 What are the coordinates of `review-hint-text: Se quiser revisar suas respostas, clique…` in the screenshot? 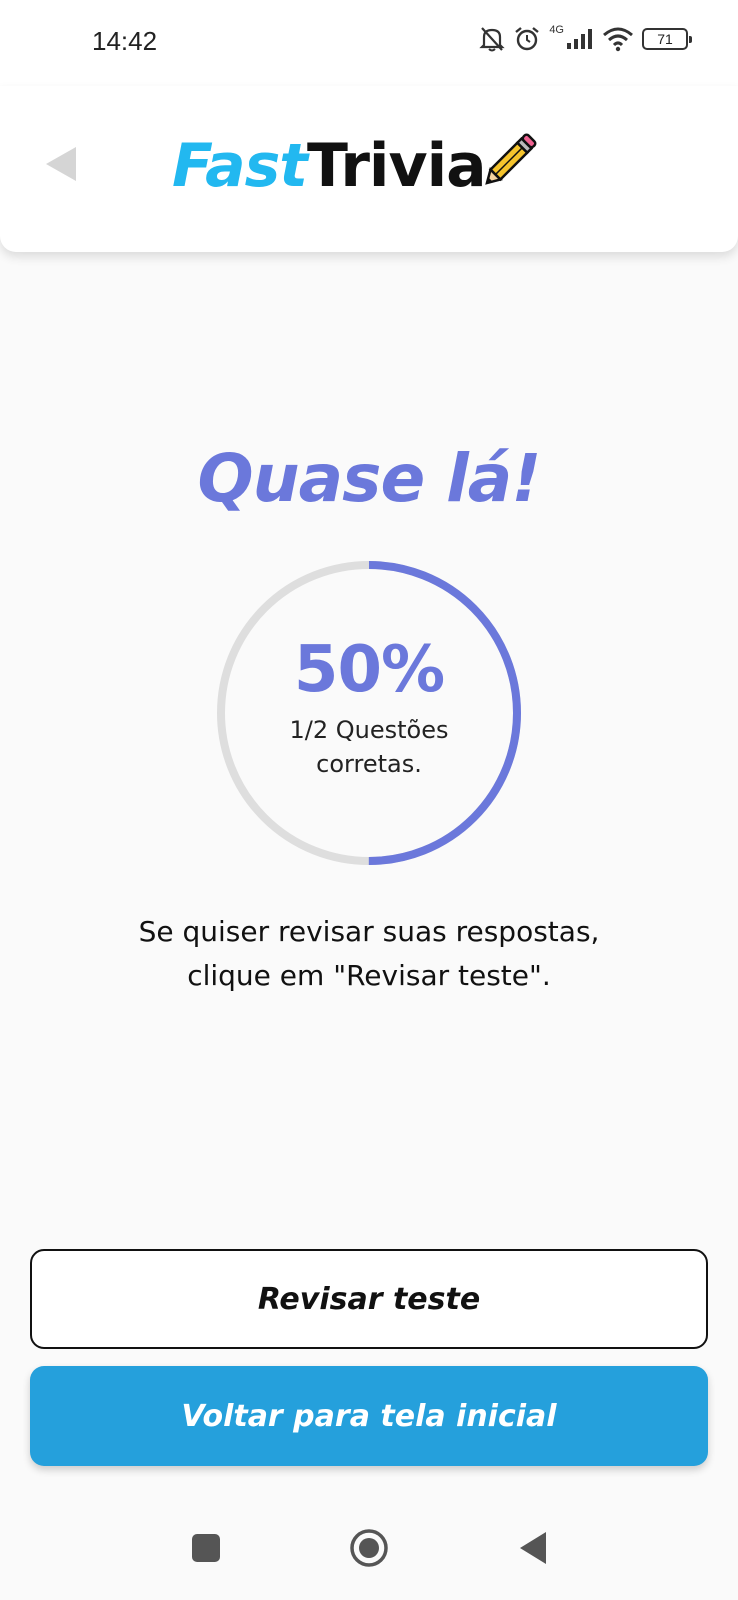 It's located at (369, 953).